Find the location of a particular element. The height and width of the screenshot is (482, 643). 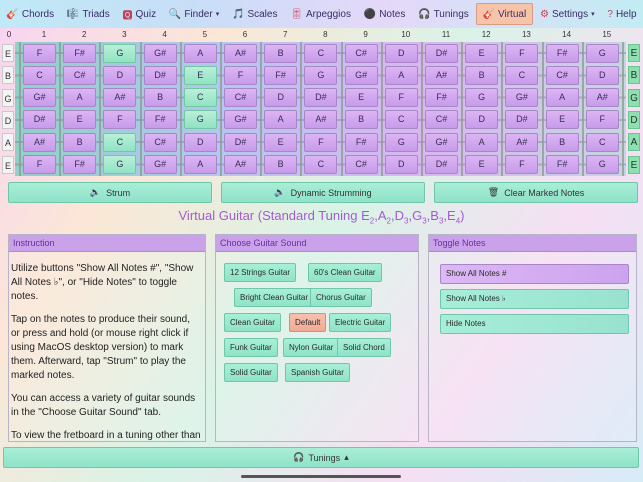

nav-item-chords: 🎸 Chords is located at coordinates (30, 14).